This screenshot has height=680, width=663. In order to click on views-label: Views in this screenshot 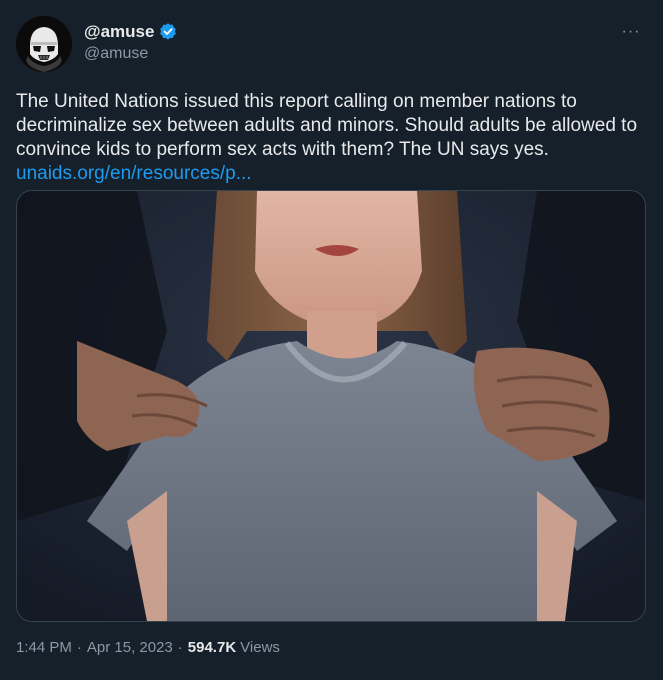, I will do `click(260, 647)`.